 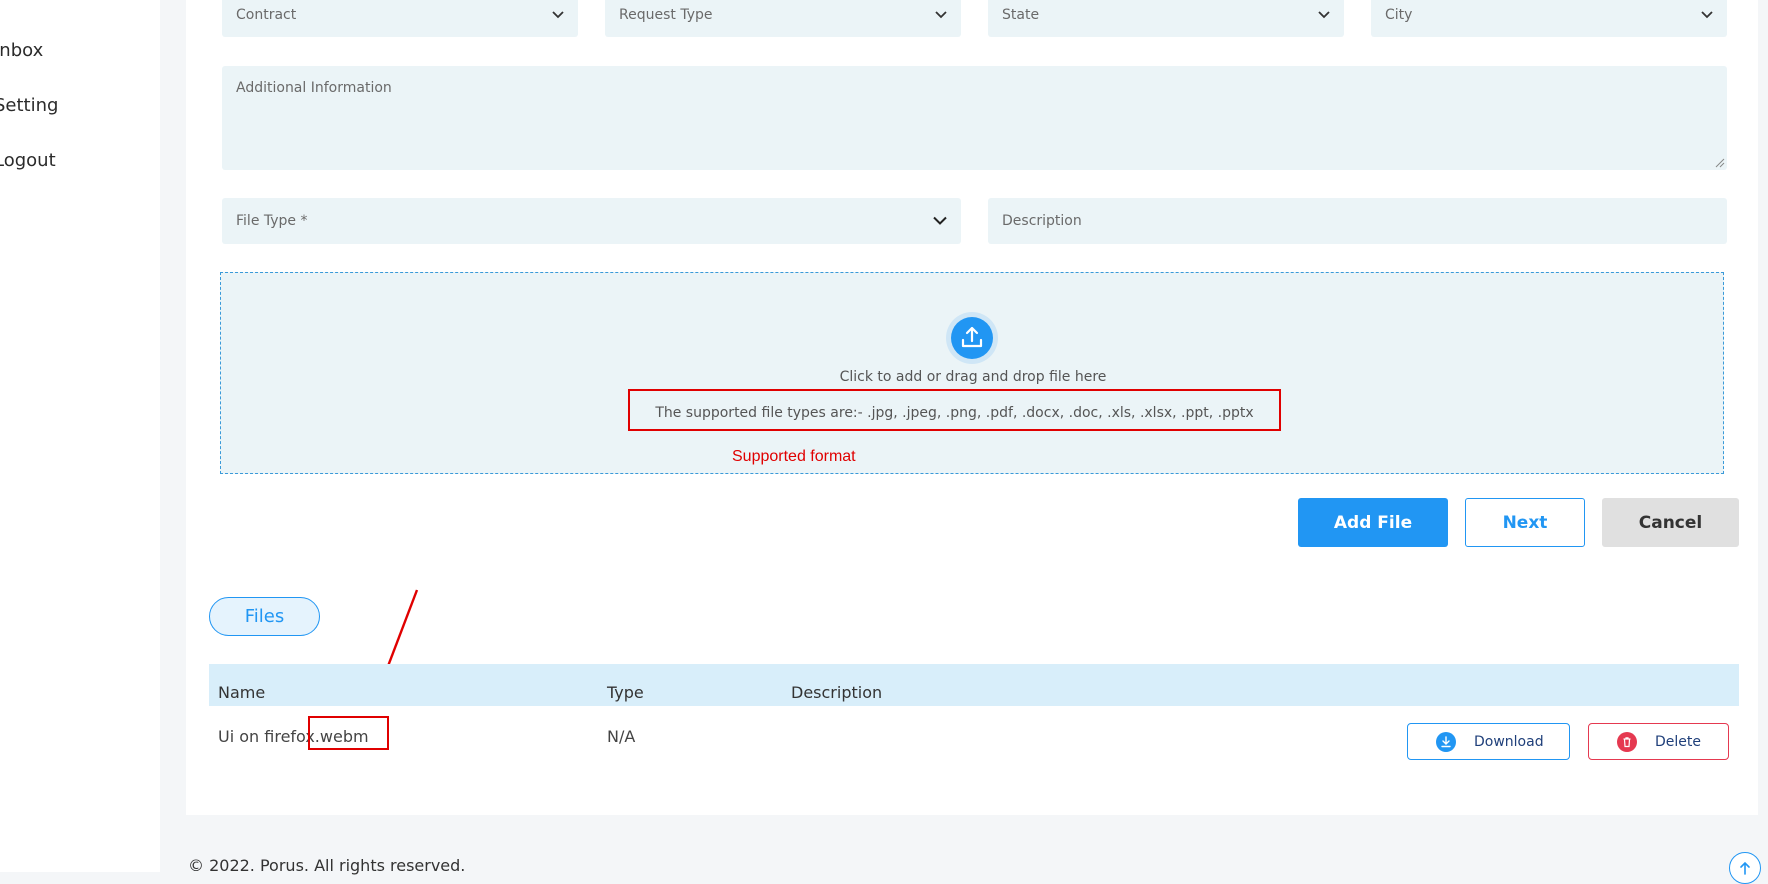 I want to click on contract-select-label: Contract, so click(x=266, y=14).